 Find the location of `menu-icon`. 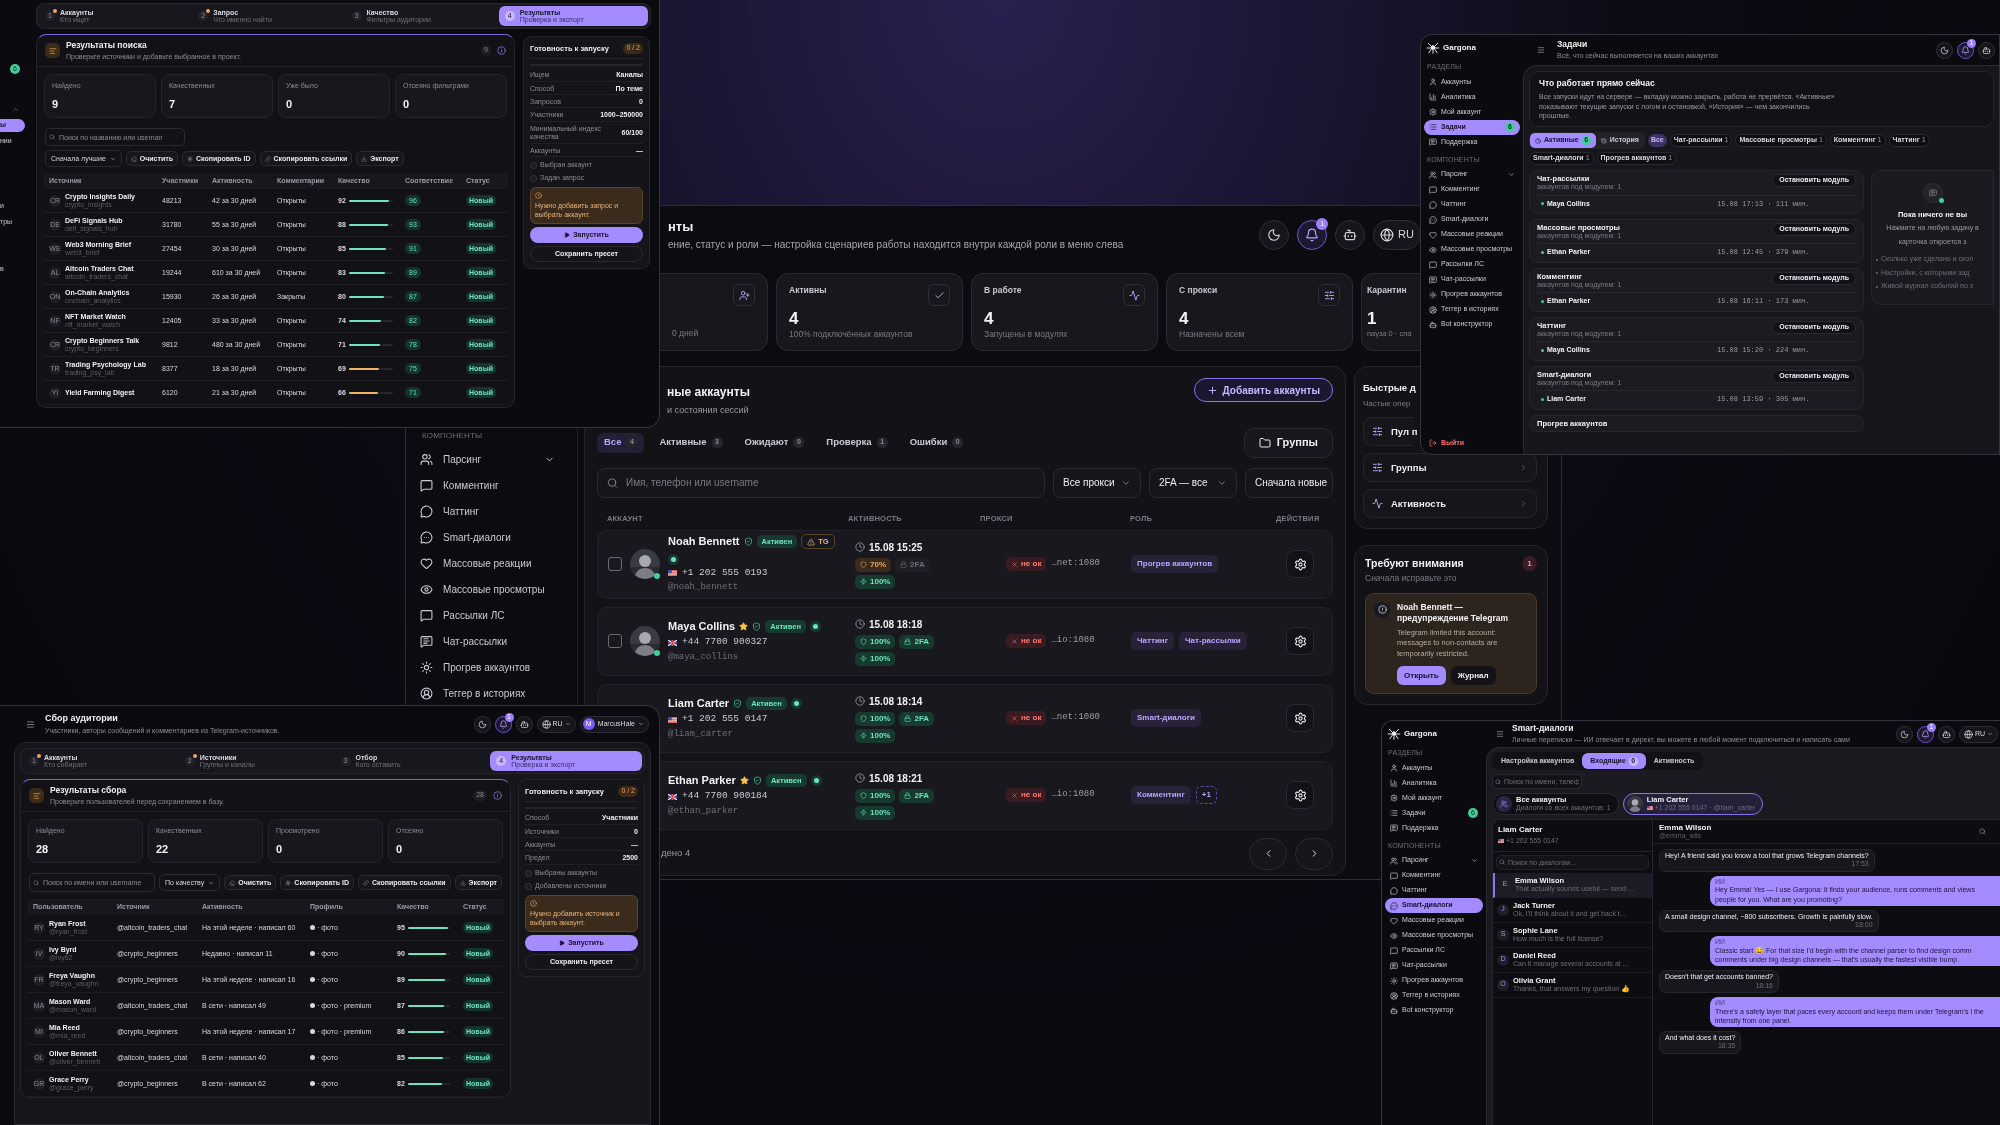

menu-icon is located at coordinates (1500, 734).